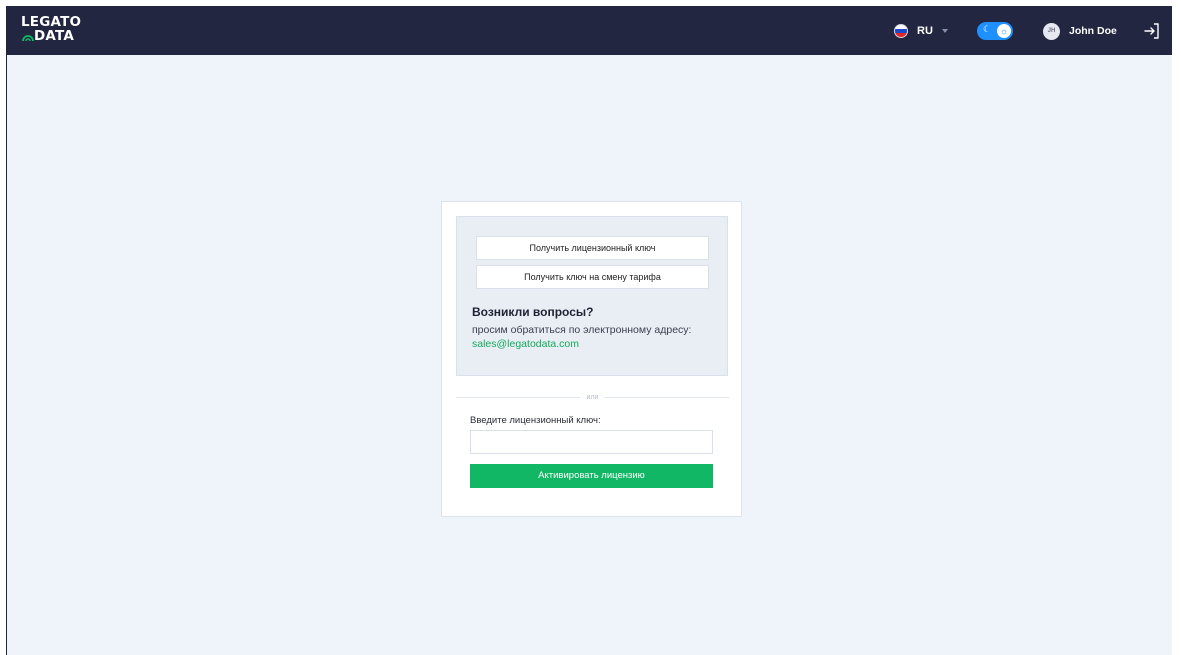 The height and width of the screenshot is (655, 1181). What do you see at coordinates (28, 38) in the screenshot?
I see `logo-arc-icon` at bounding box center [28, 38].